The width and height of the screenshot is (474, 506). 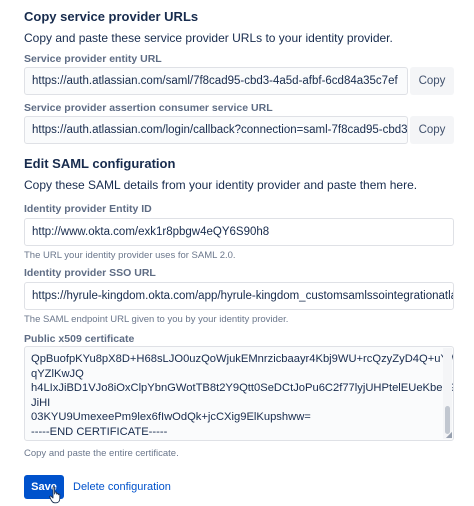 What do you see at coordinates (122, 487) in the screenshot?
I see `delete-configuration-button: Delete configuration` at bounding box center [122, 487].